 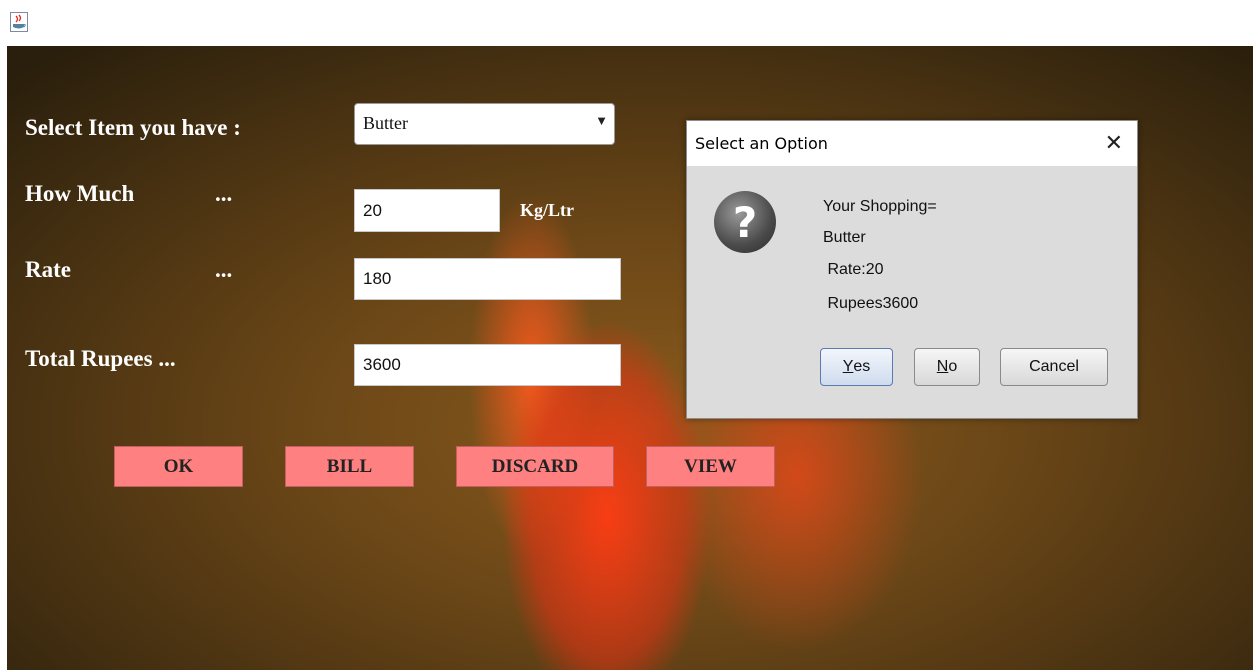 What do you see at coordinates (601, 121) in the screenshot?
I see `chevron-down-icon: ▼` at bounding box center [601, 121].